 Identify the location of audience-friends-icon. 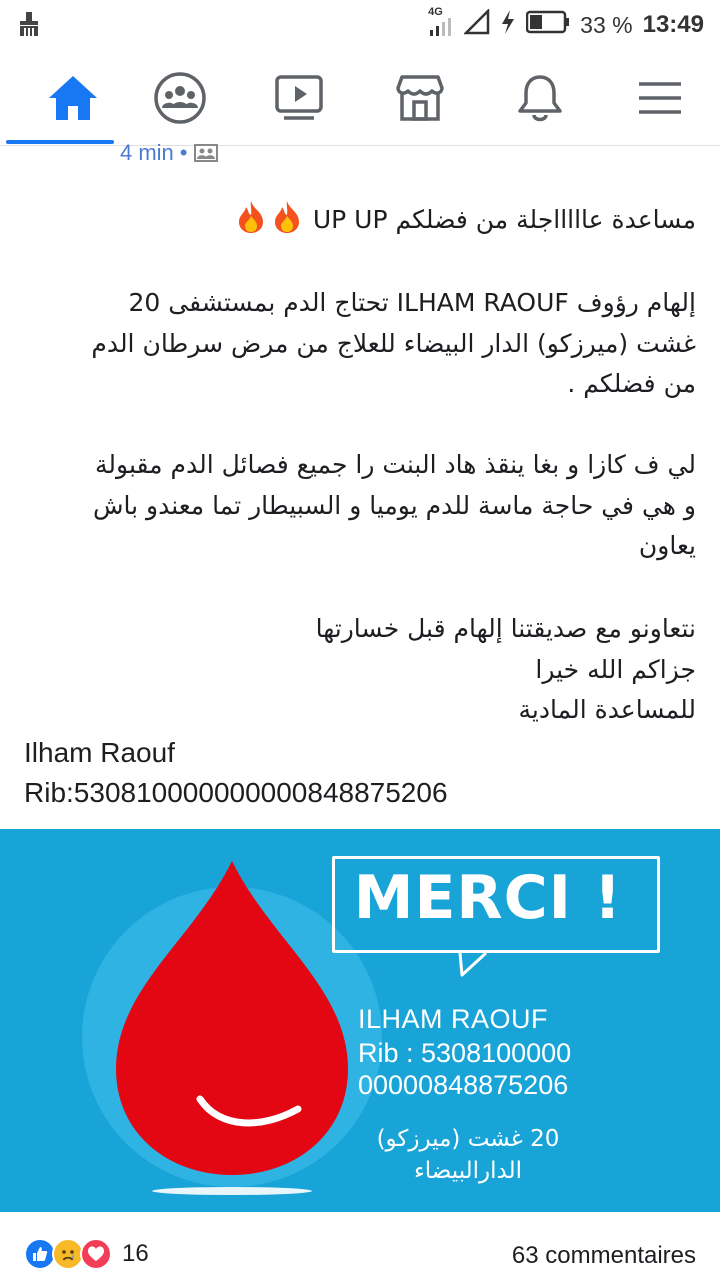
(205, 153).